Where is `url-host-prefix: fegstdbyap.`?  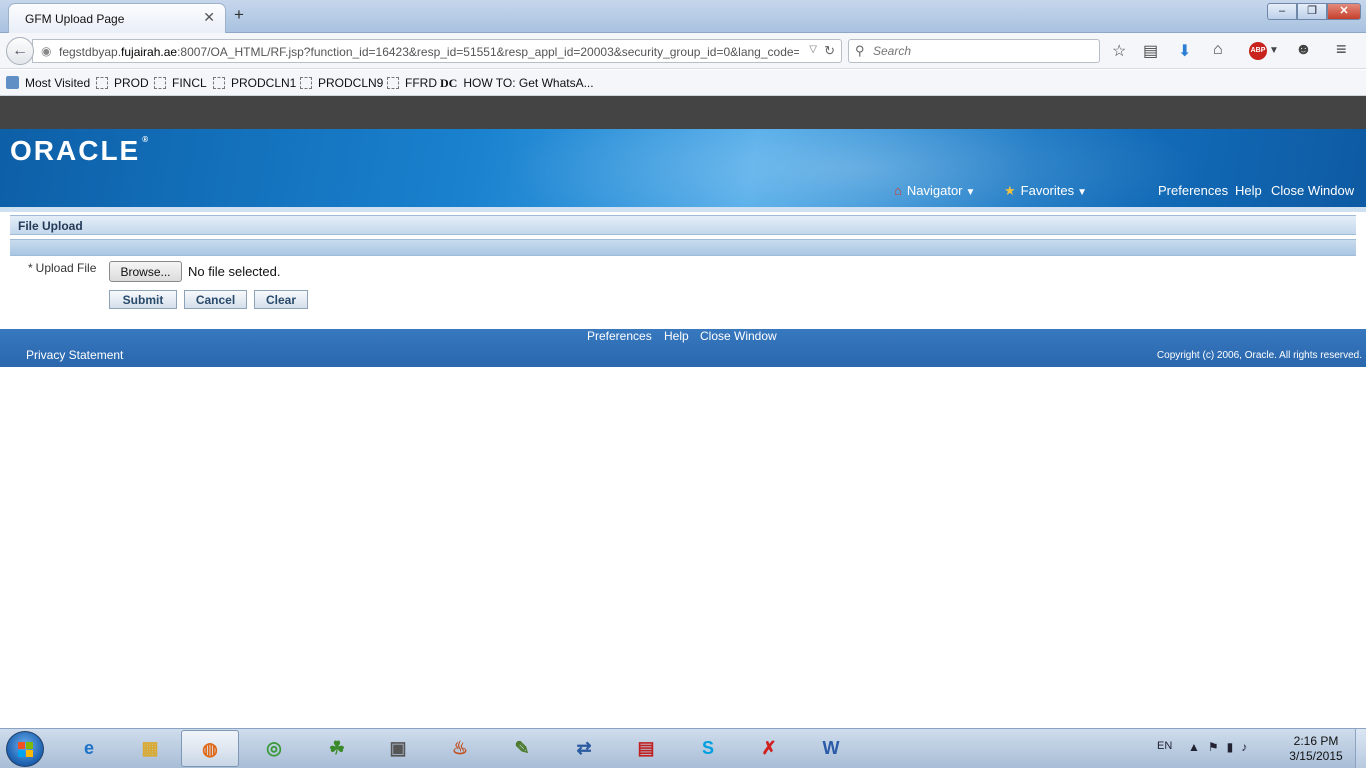
url-host-prefix: fegstdbyap. is located at coordinates (90, 52).